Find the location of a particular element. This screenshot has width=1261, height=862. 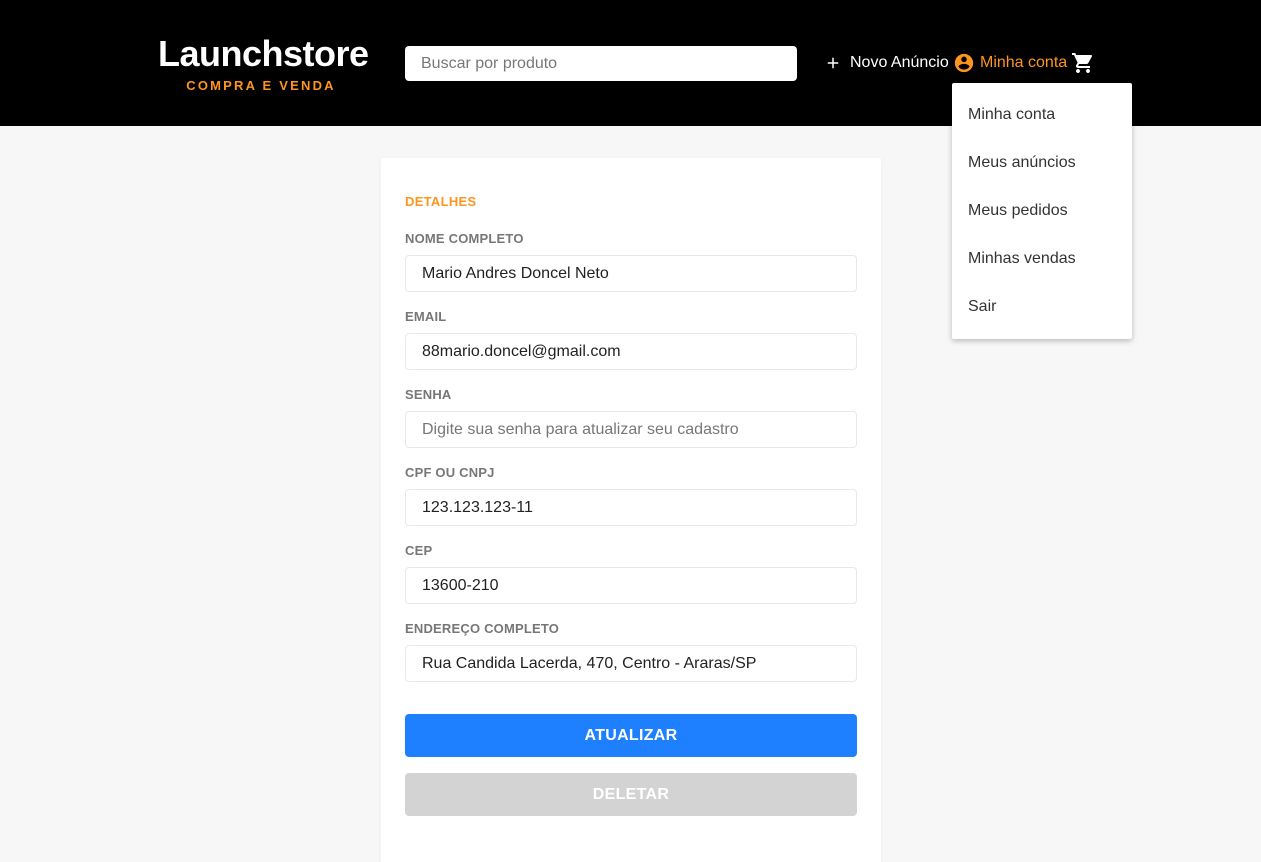

cart-button is located at coordinates (1083, 63).